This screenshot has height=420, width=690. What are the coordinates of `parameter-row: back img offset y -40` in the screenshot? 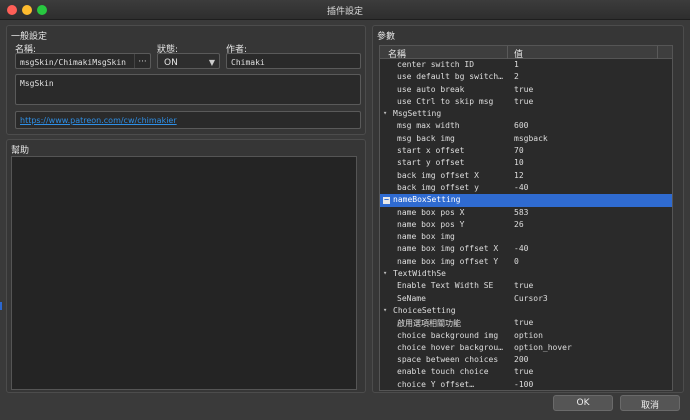 It's located at (526, 188).